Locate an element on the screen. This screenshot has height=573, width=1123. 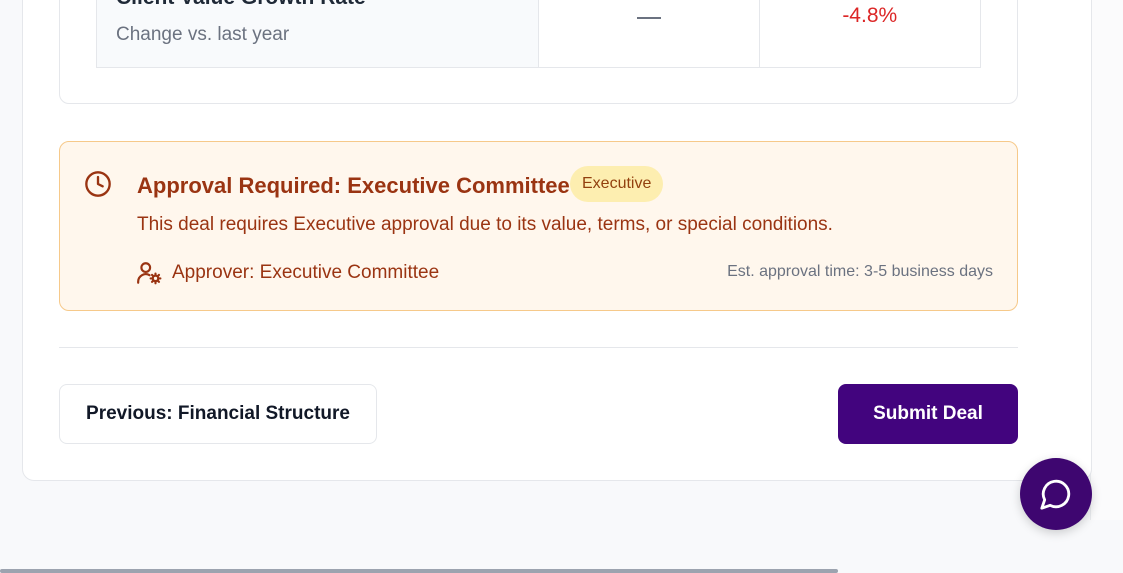
divider is located at coordinates (538, 347).